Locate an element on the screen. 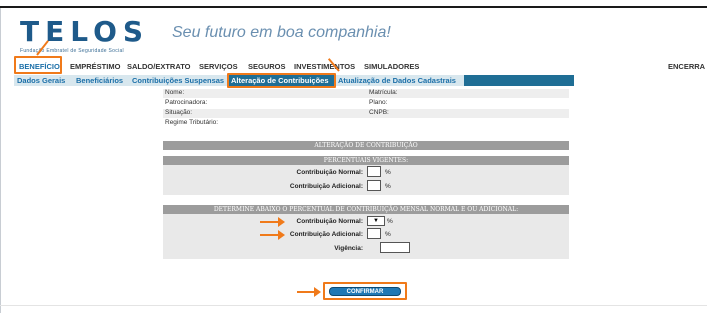 This screenshot has width=707, height=313. tab-beneficiarios: Beneficiários is located at coordinates (99, 80).